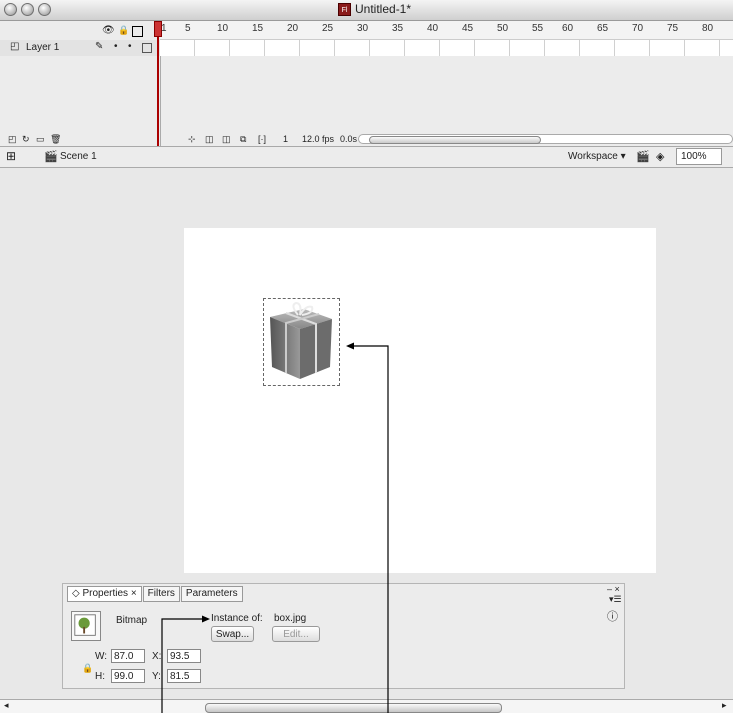 The image size is (733, 713). Describe the element at coordinates (293, 28) in the screenshot. I see `ruler-label: 20` at that location.